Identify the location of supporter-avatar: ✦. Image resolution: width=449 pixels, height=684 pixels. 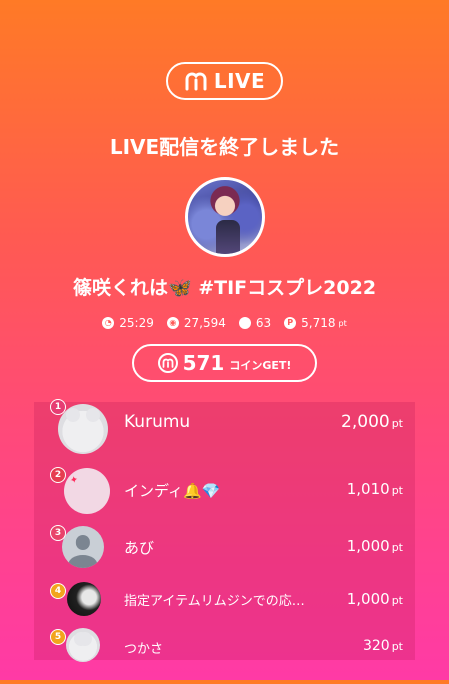
(87, 491).